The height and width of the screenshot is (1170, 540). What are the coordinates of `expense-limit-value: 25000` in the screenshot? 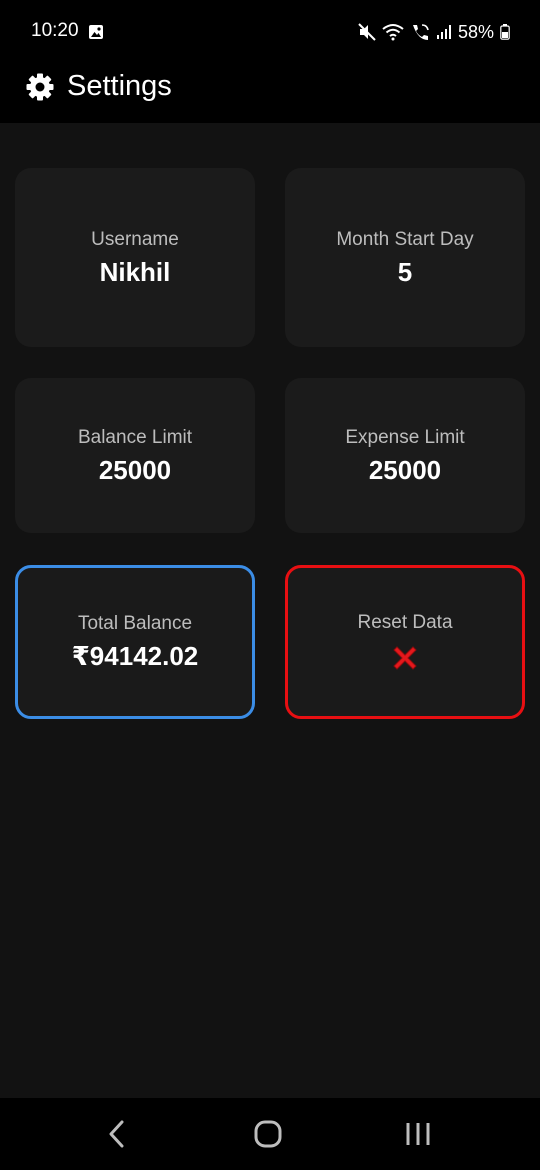 It's located at (405, 469).